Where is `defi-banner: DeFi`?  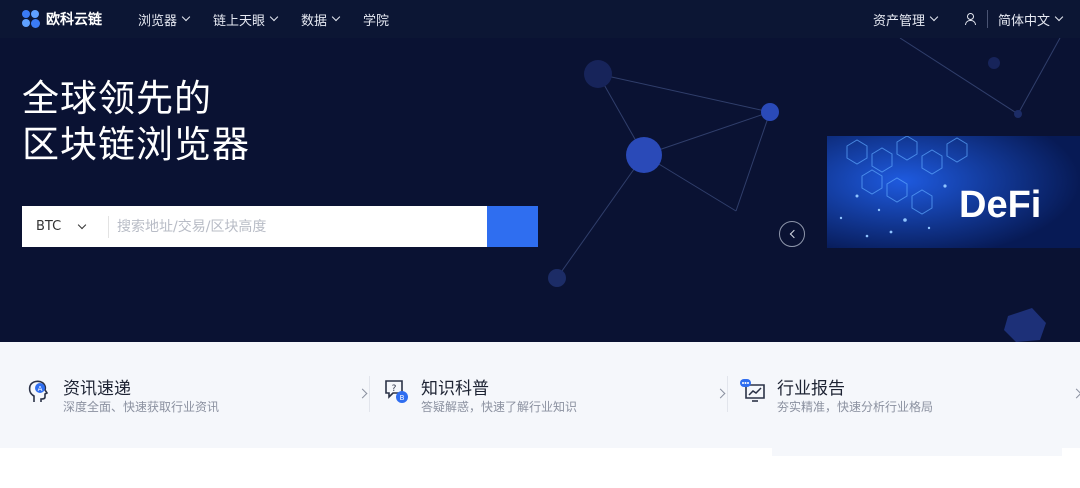 defi-banner: DeFi is located at coordinates (953, 192).